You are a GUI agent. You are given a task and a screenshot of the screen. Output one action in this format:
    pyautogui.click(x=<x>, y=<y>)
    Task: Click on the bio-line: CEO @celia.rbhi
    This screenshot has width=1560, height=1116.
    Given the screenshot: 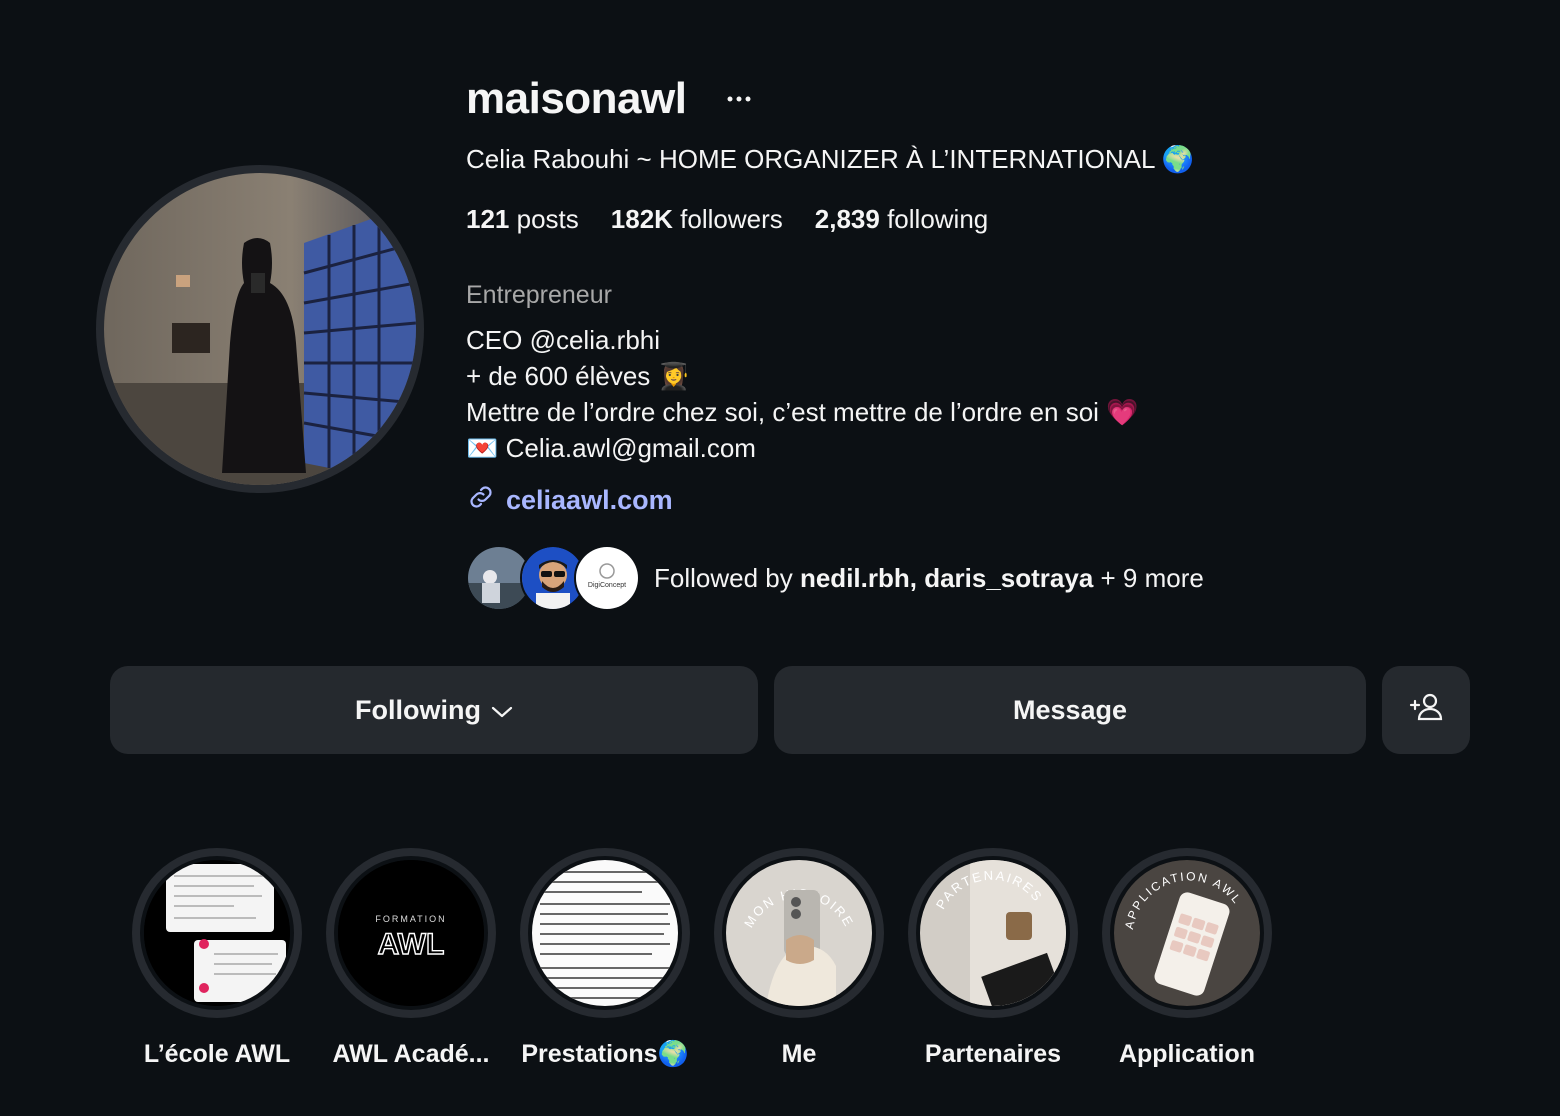 What is the action you would take?
    pyautogui.click(x=563, y=340)
    